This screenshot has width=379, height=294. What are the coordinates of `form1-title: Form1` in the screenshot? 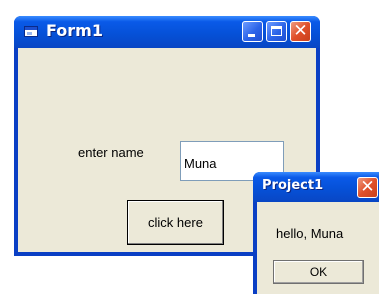 It's located at (74, 30).